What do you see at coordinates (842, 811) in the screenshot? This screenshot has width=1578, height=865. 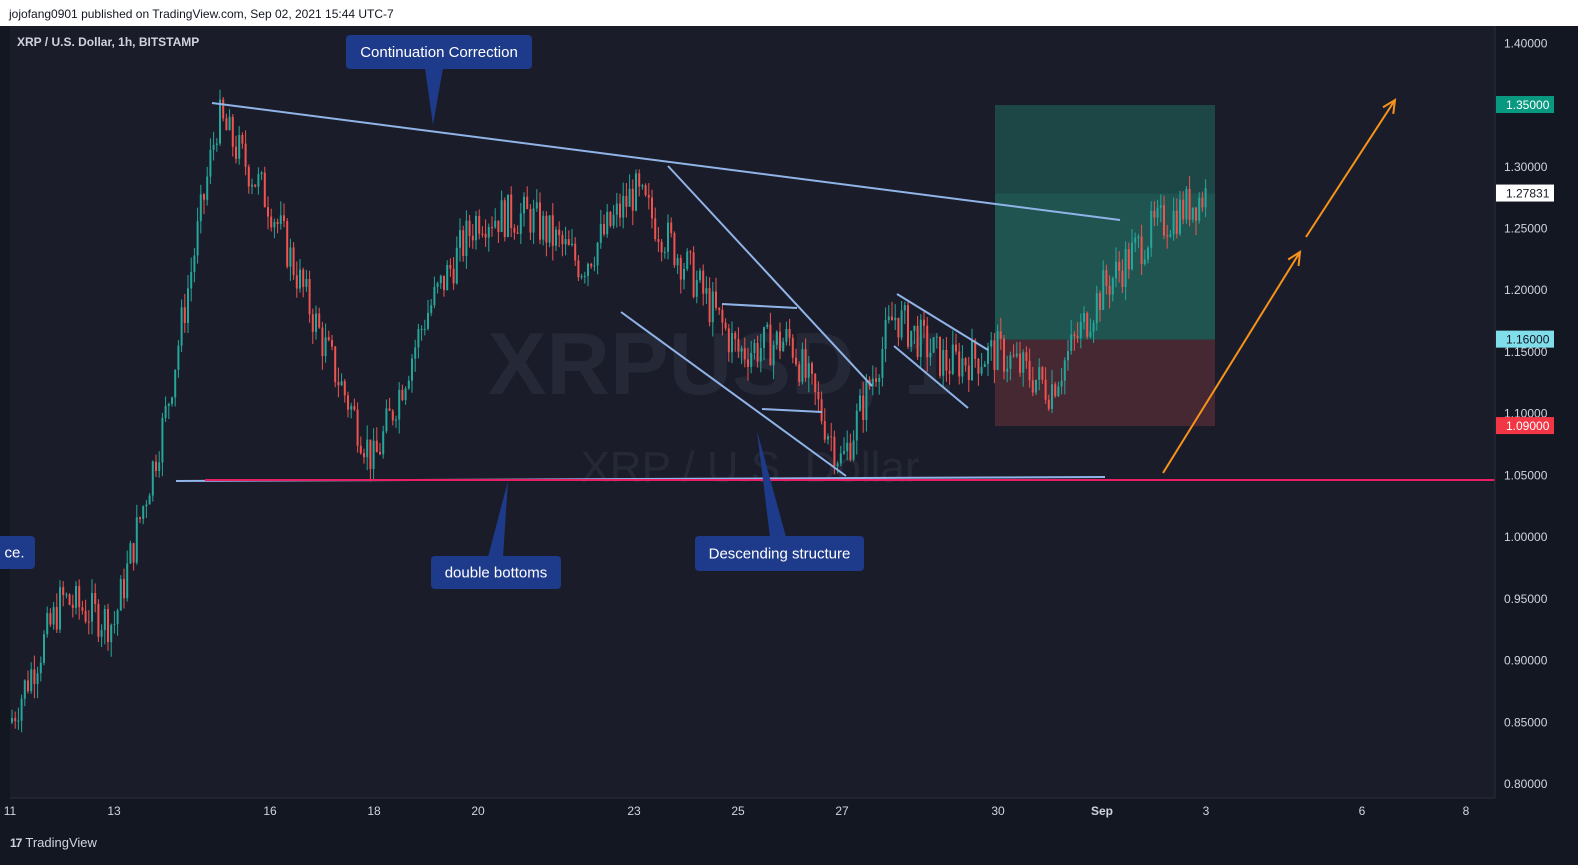 I see `time-tick-label: 27` at bounding box center [842, 811].